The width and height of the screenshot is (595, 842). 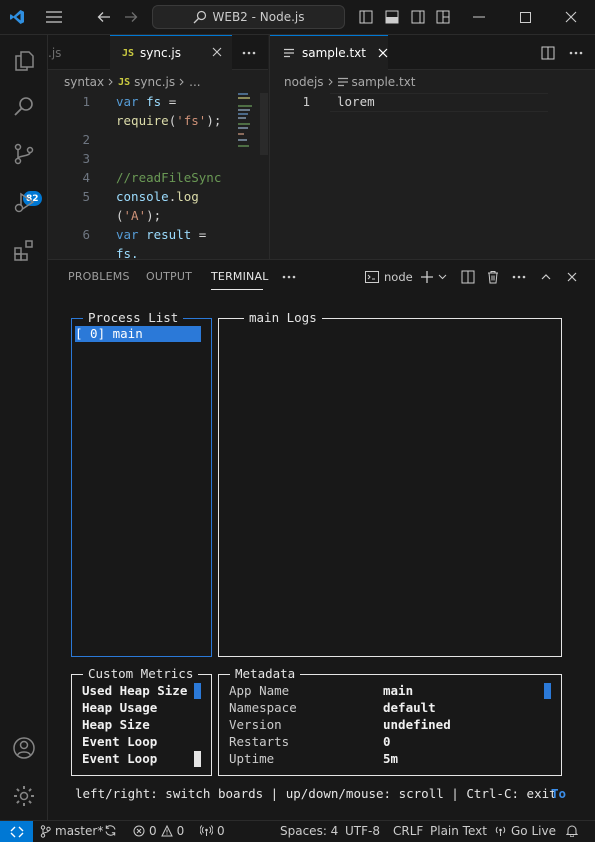 I want to click on toggle-panel-icon, so click(x=392, y=17).